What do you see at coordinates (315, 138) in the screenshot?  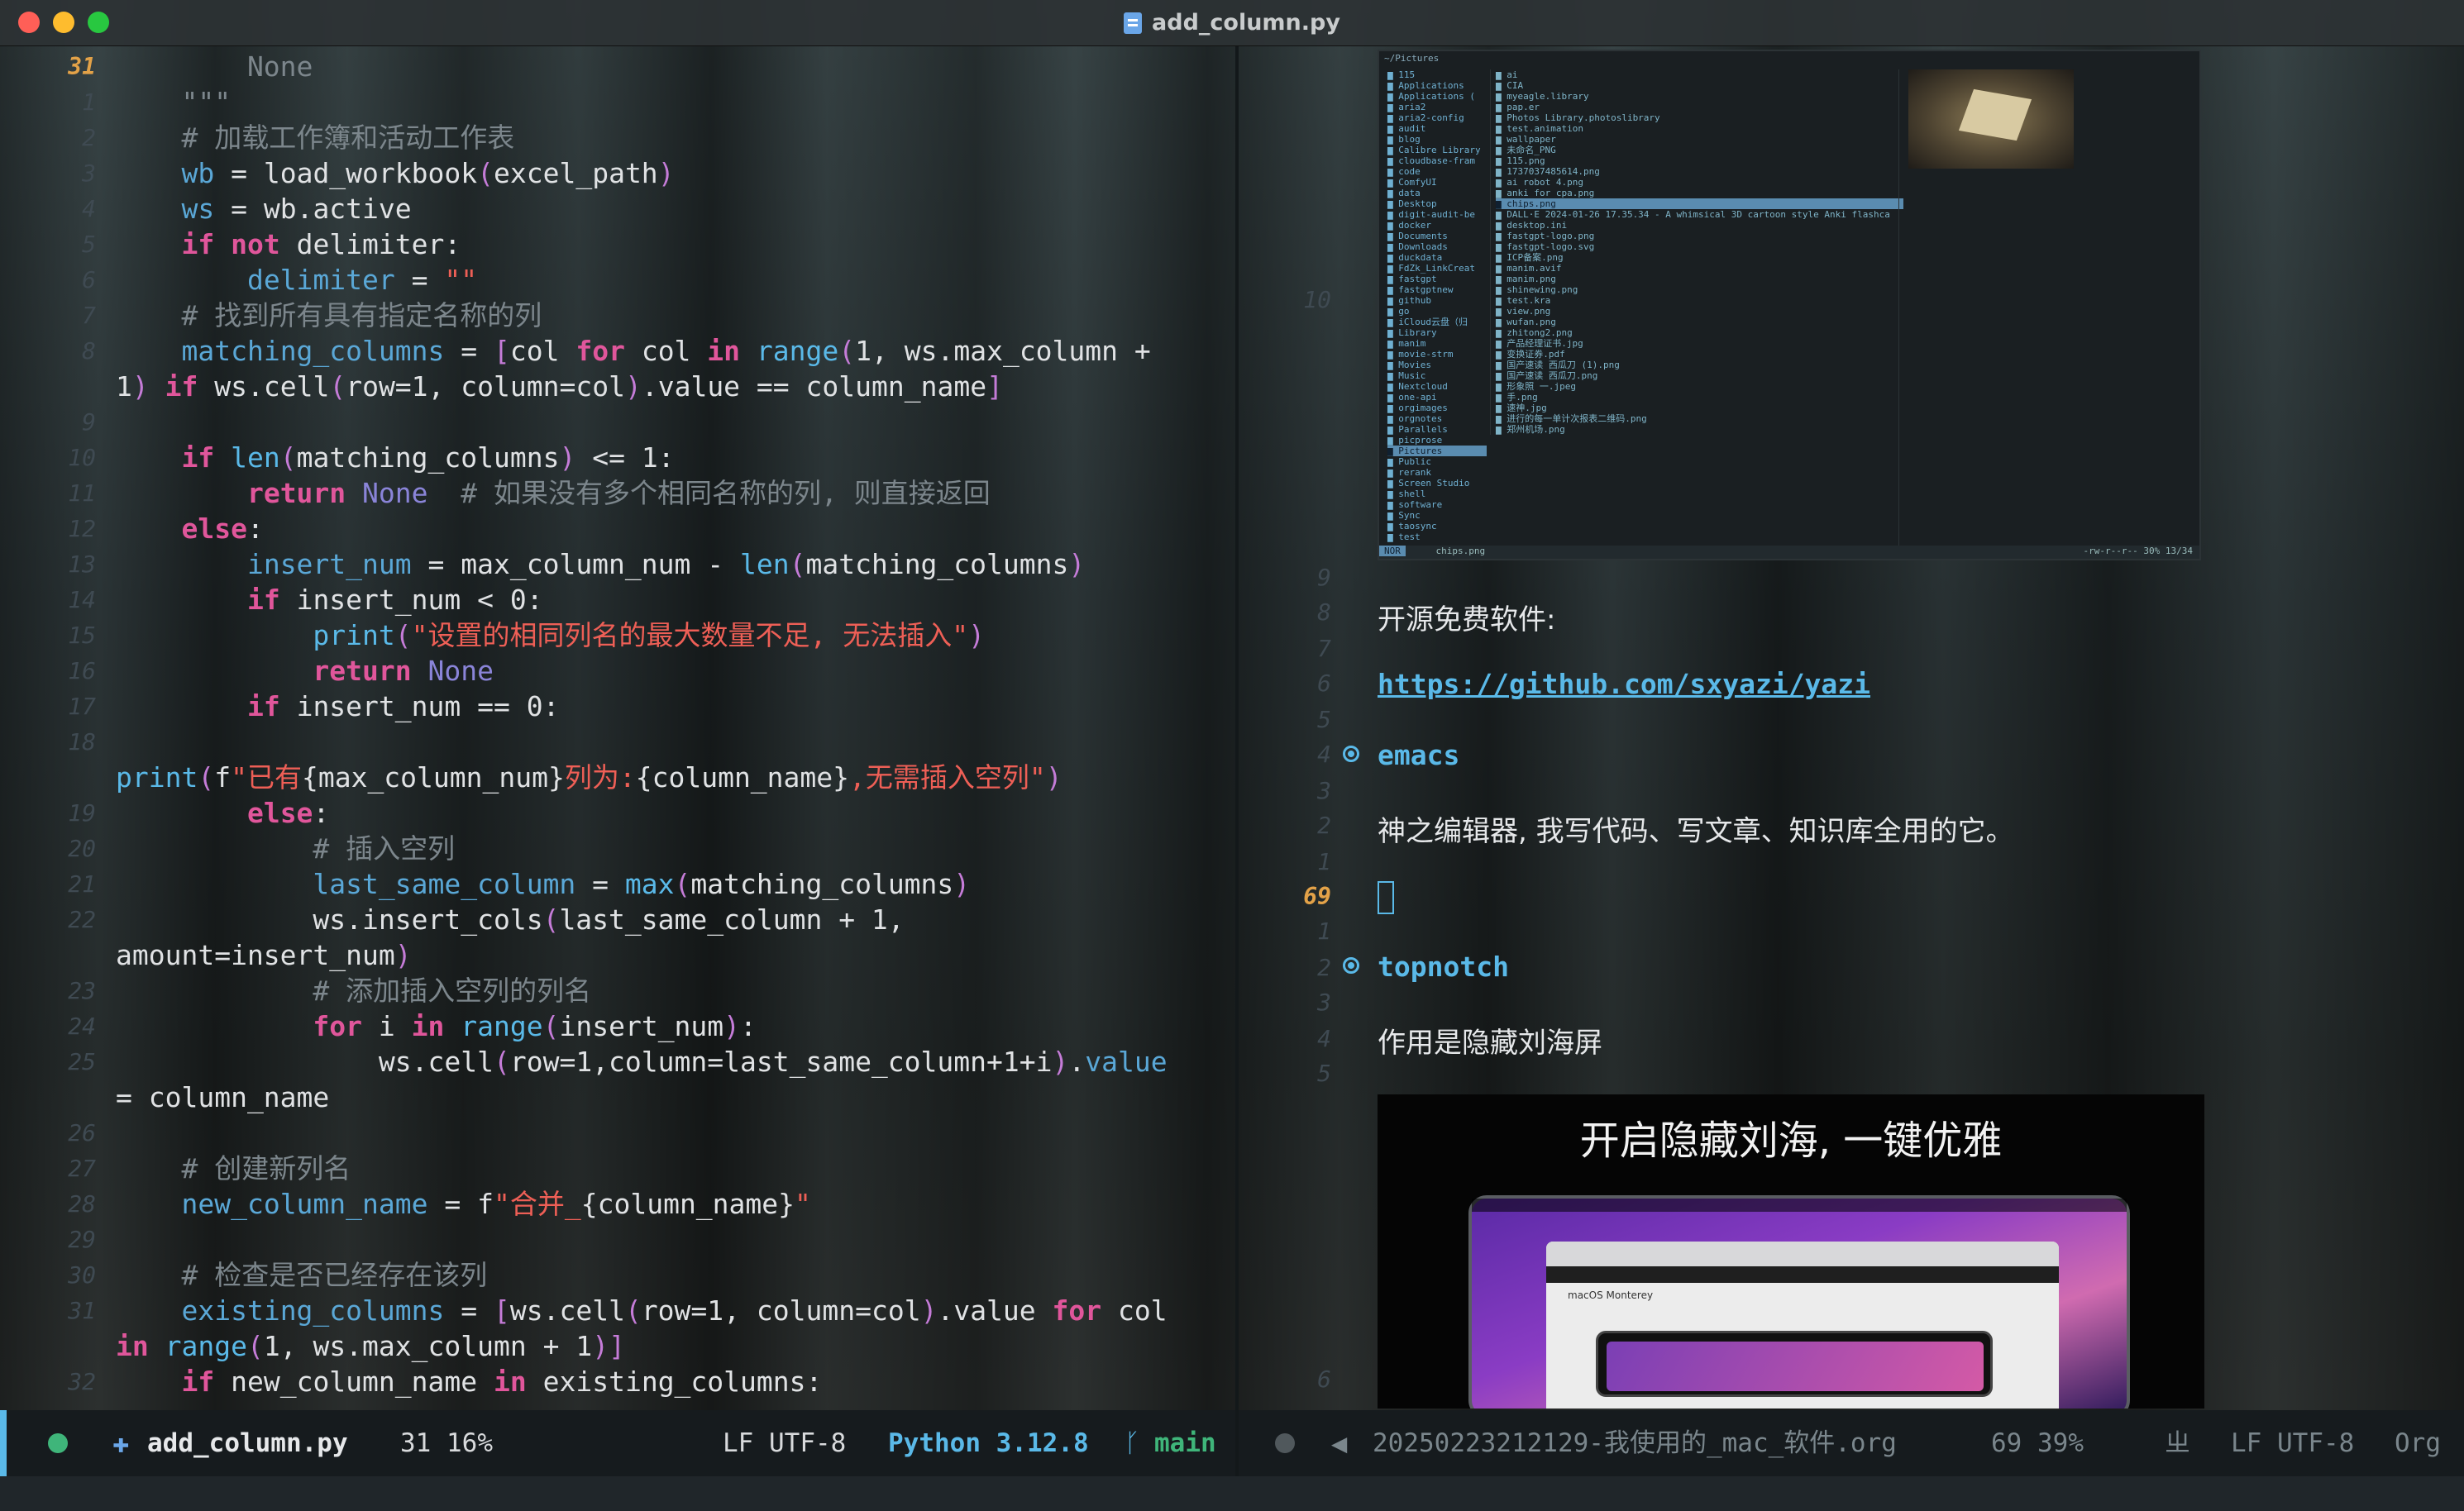 I see `code-text: # 加载工作簿和活动工作表` at bounding box center [315, 138].